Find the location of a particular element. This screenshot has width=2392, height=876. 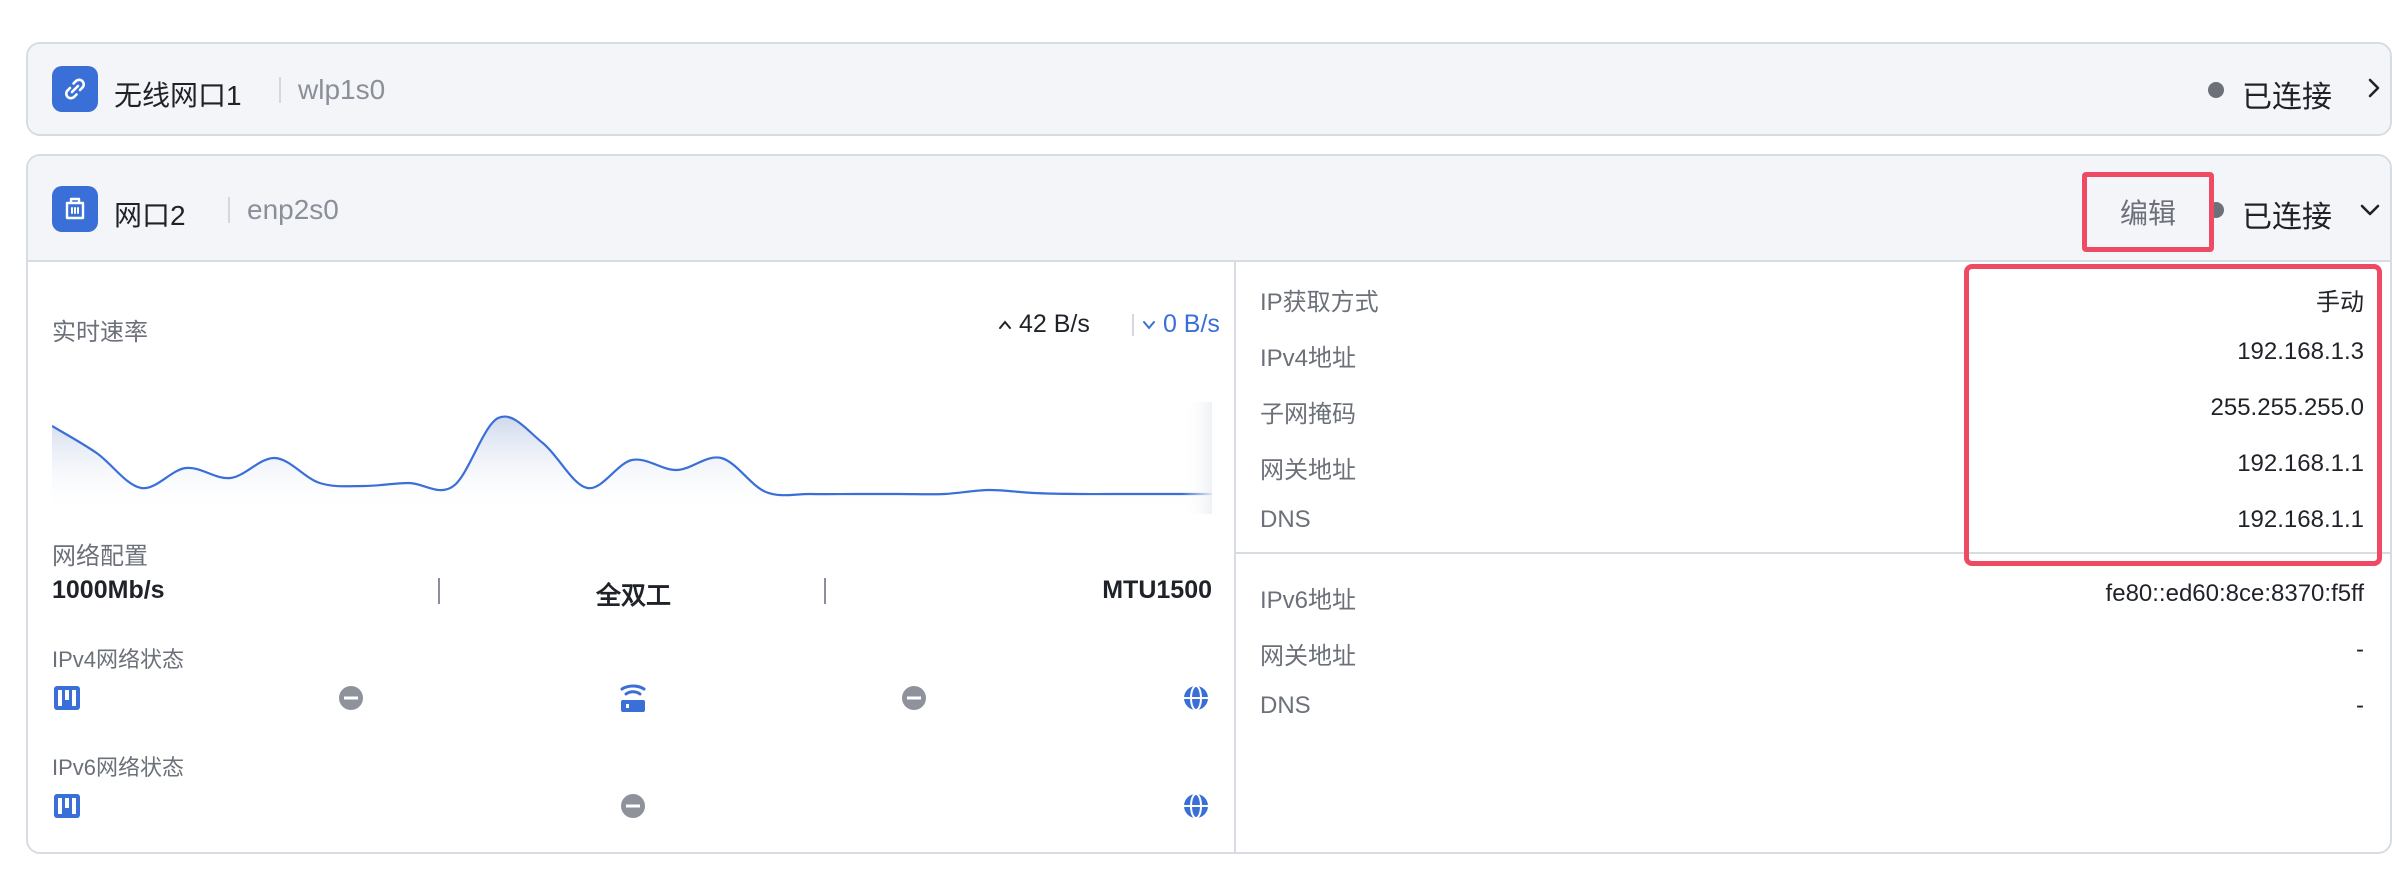

chart-area is located at coordinates (632, 465).